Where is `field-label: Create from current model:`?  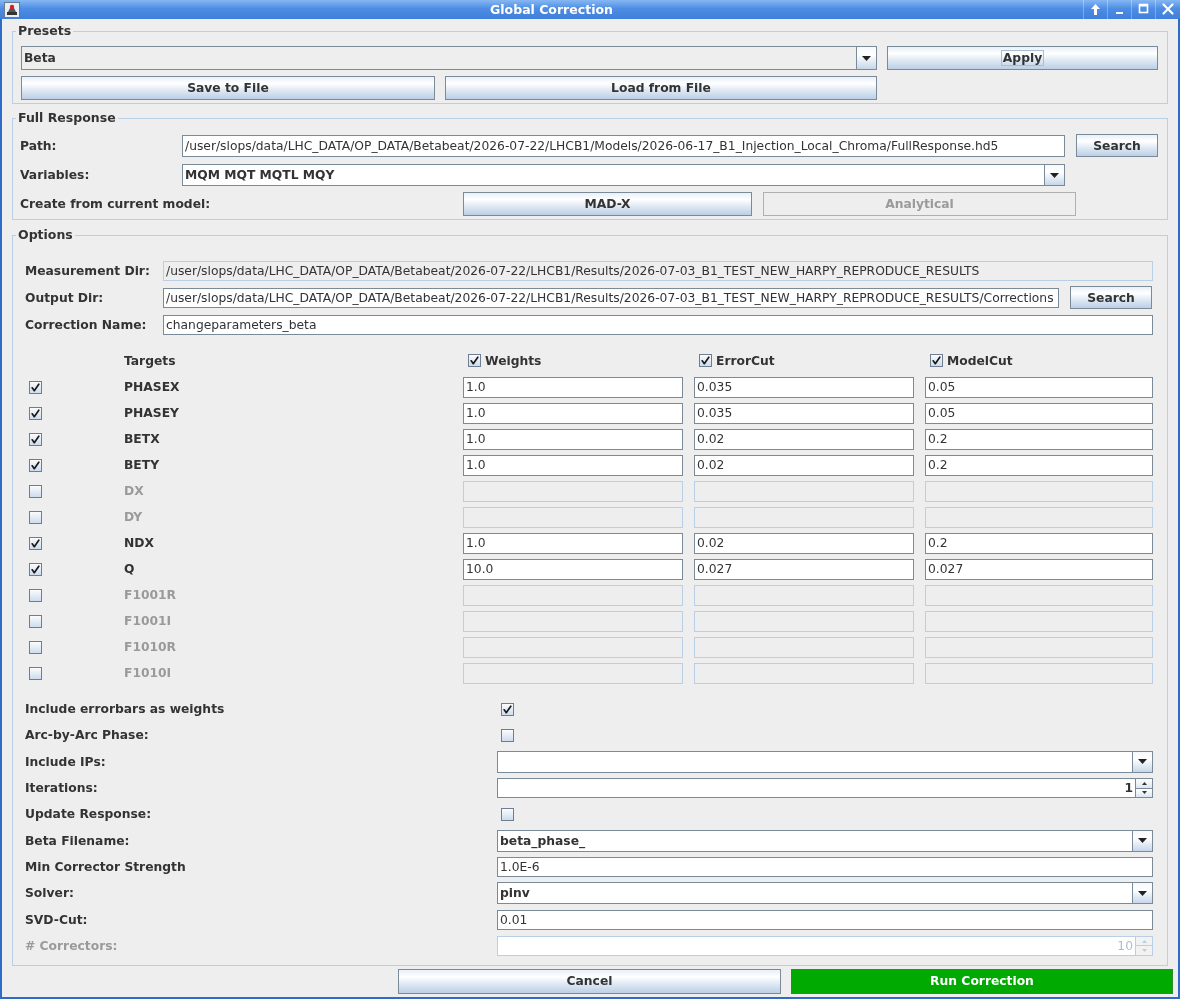
field-label: Create from current model: is located at coordinates (116, 204).